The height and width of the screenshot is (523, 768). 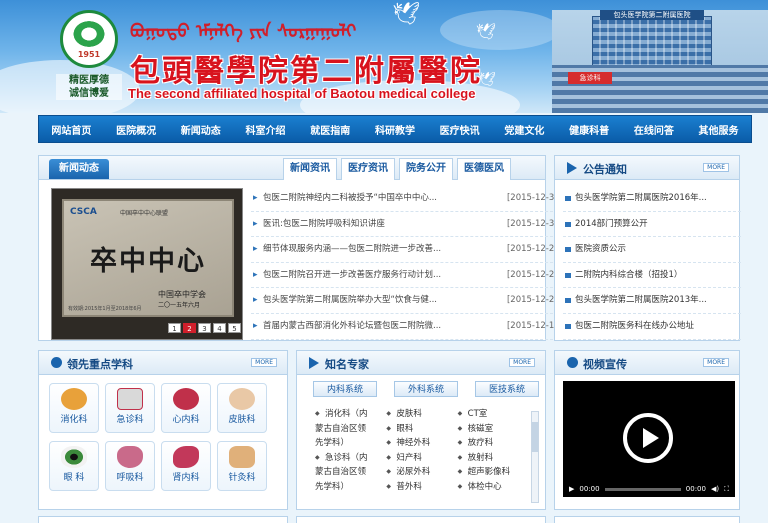 I want to click on video-marker-icon, so click(x=572, y=362).